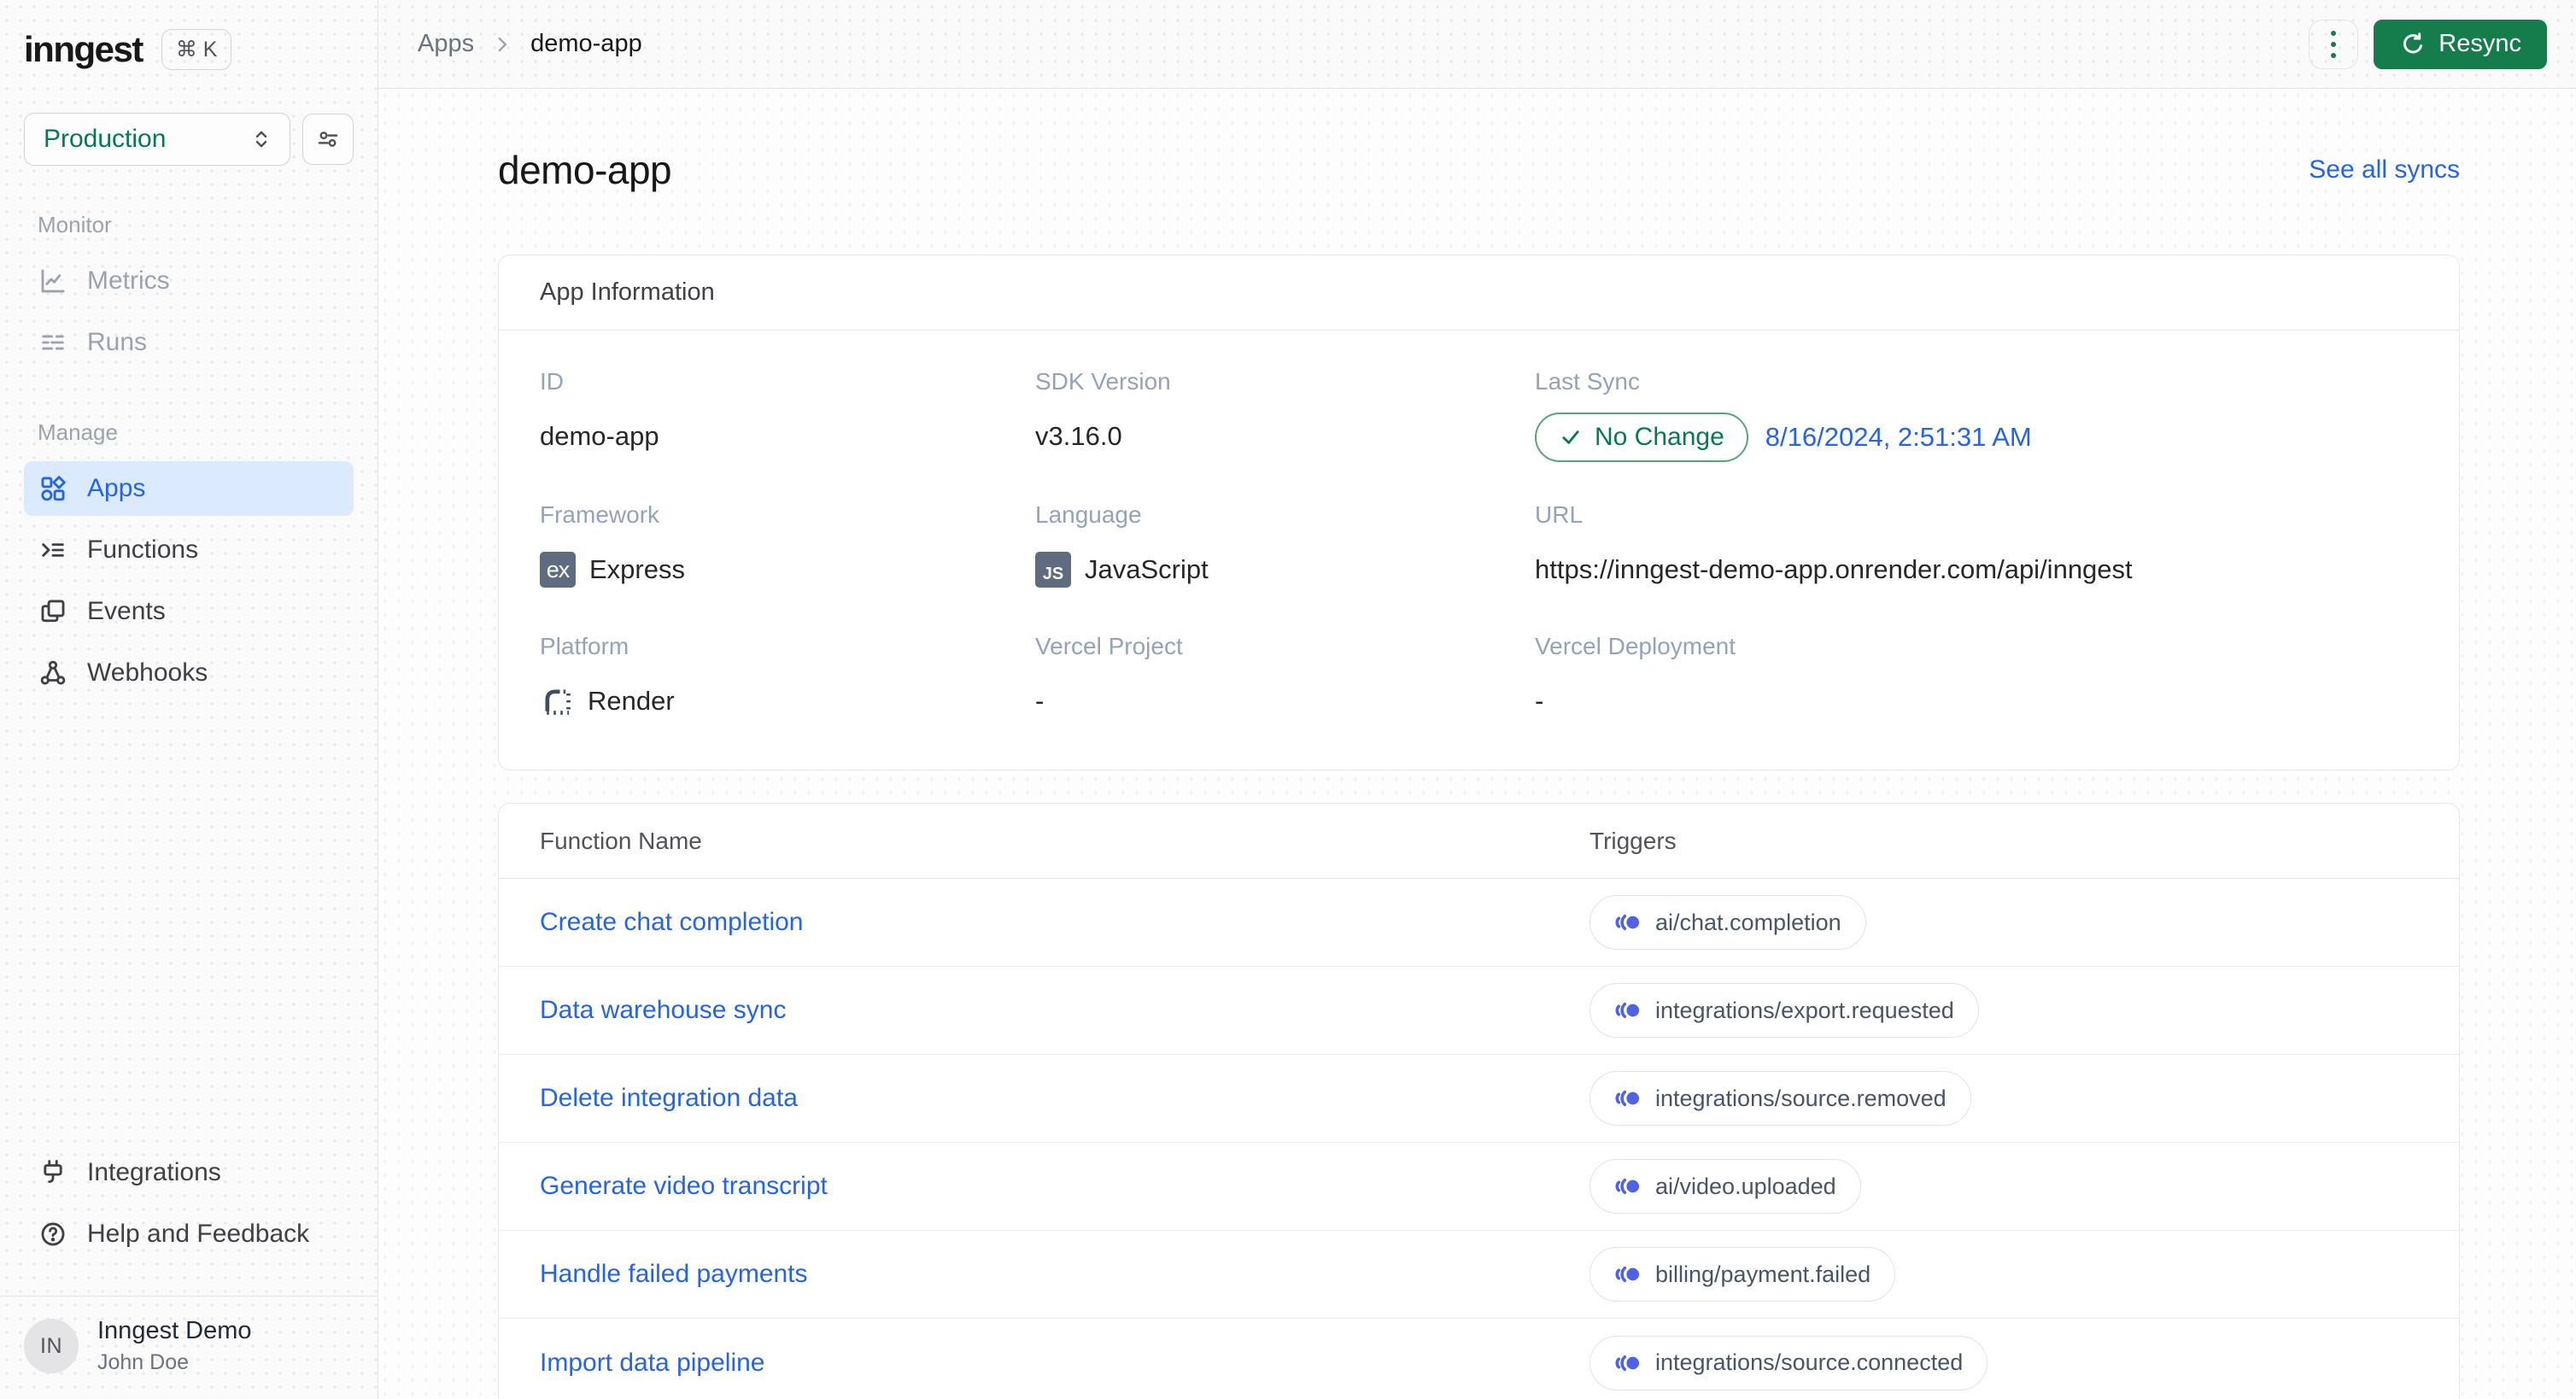 The height and width of the screenshot is (1399, 2576). Describe the element at coordinates (446, 44) in the screenshot. I see `breadcrumb-apps: Apps` at that location.